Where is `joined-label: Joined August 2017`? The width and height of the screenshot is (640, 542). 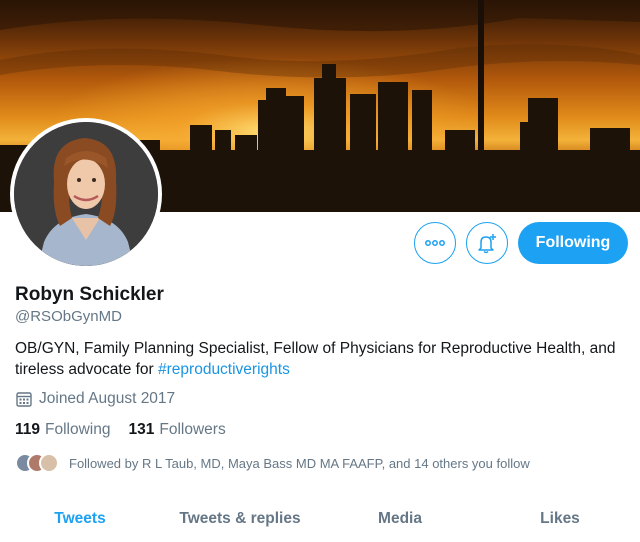
joined-label: Joined August 2017 is located at coordinates (107, 398).